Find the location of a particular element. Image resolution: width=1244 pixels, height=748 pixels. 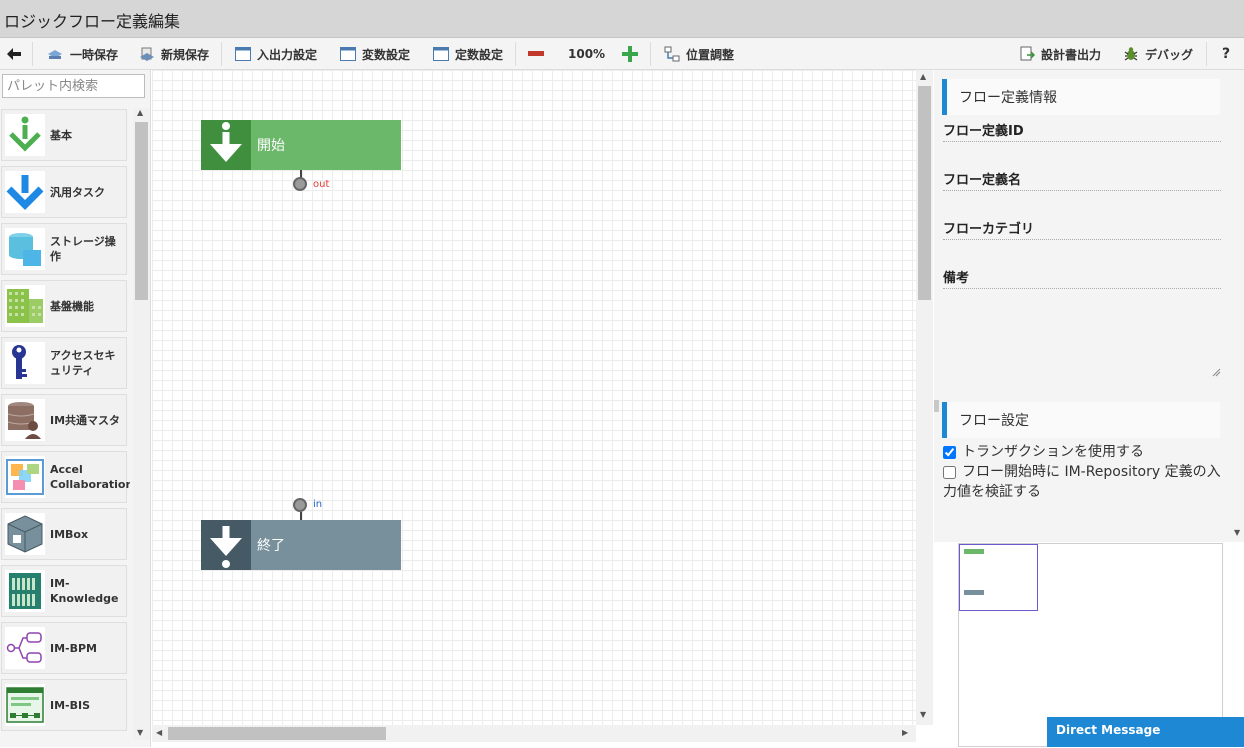

zoom-out-button is located at coordinates (539, 54).